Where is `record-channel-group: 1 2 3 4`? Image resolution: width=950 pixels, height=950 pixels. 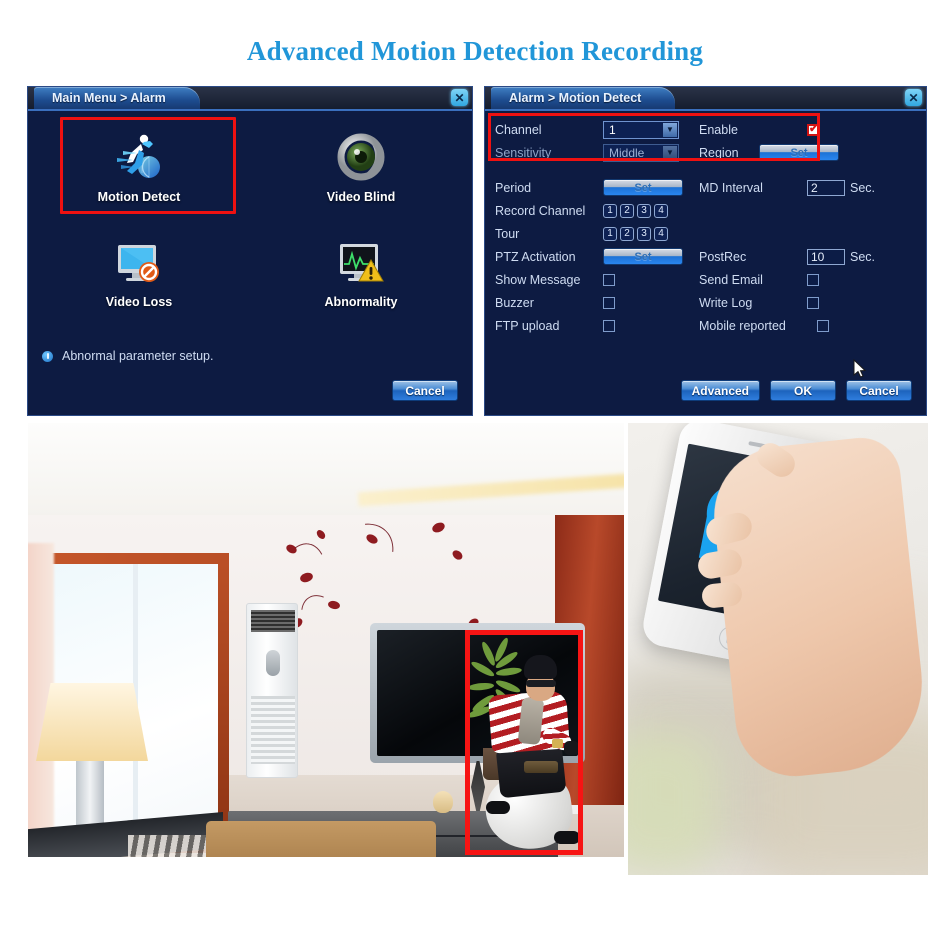
record-channel-group: 1 2 3 4 is located at coordinates (635, 210).